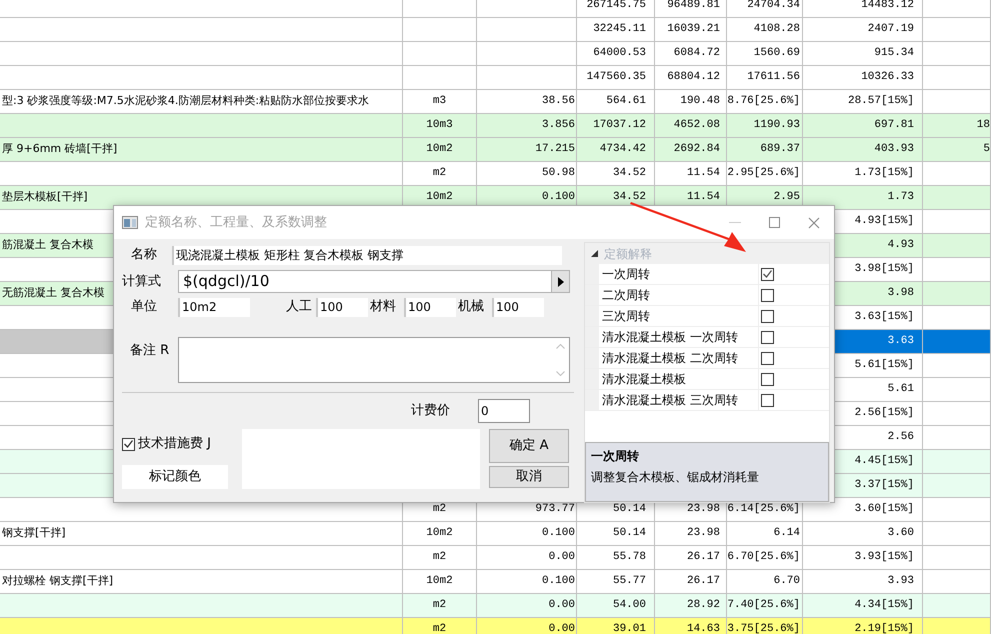  What do you see at coordinates (901, 246) in the screenshot?
I see `table-cell-text: 4.93` at bounding box center [901, 246].